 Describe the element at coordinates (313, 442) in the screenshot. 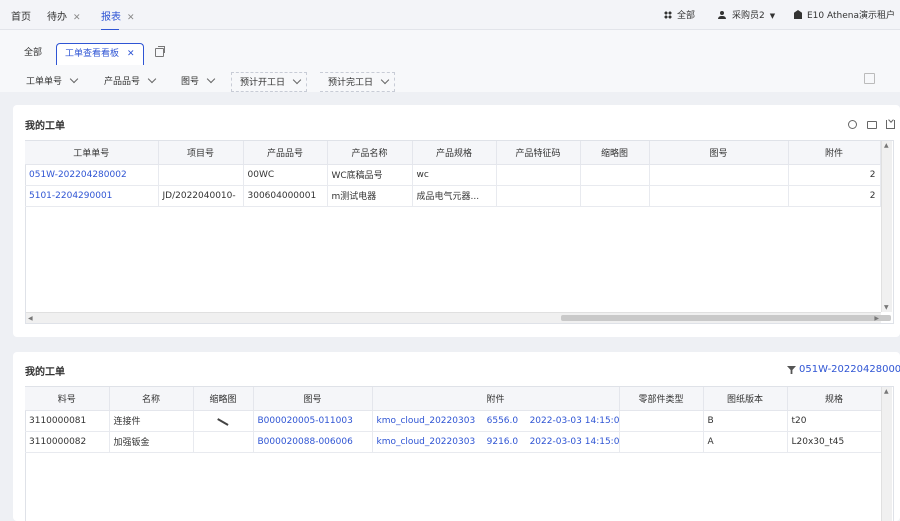

I see `drawing-link: B000020088-006006` at that location.